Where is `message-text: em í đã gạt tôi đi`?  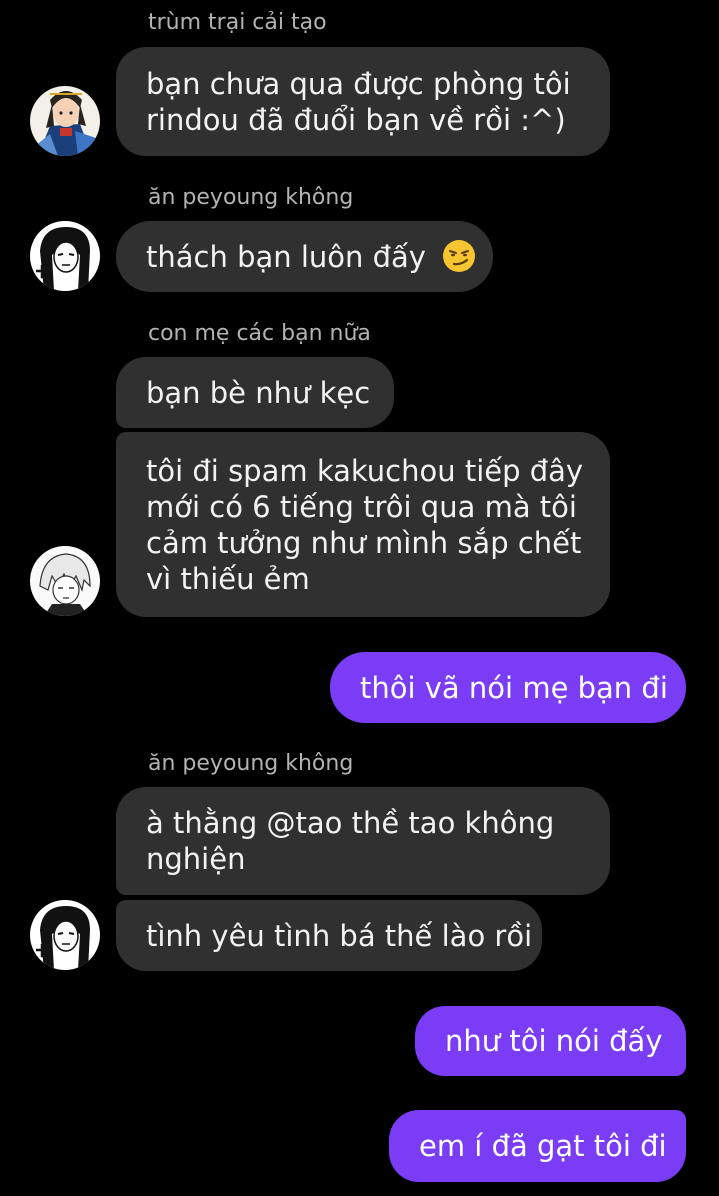 message-text: em í đã gạt tôi đi is located at coordinates (543, 1146).